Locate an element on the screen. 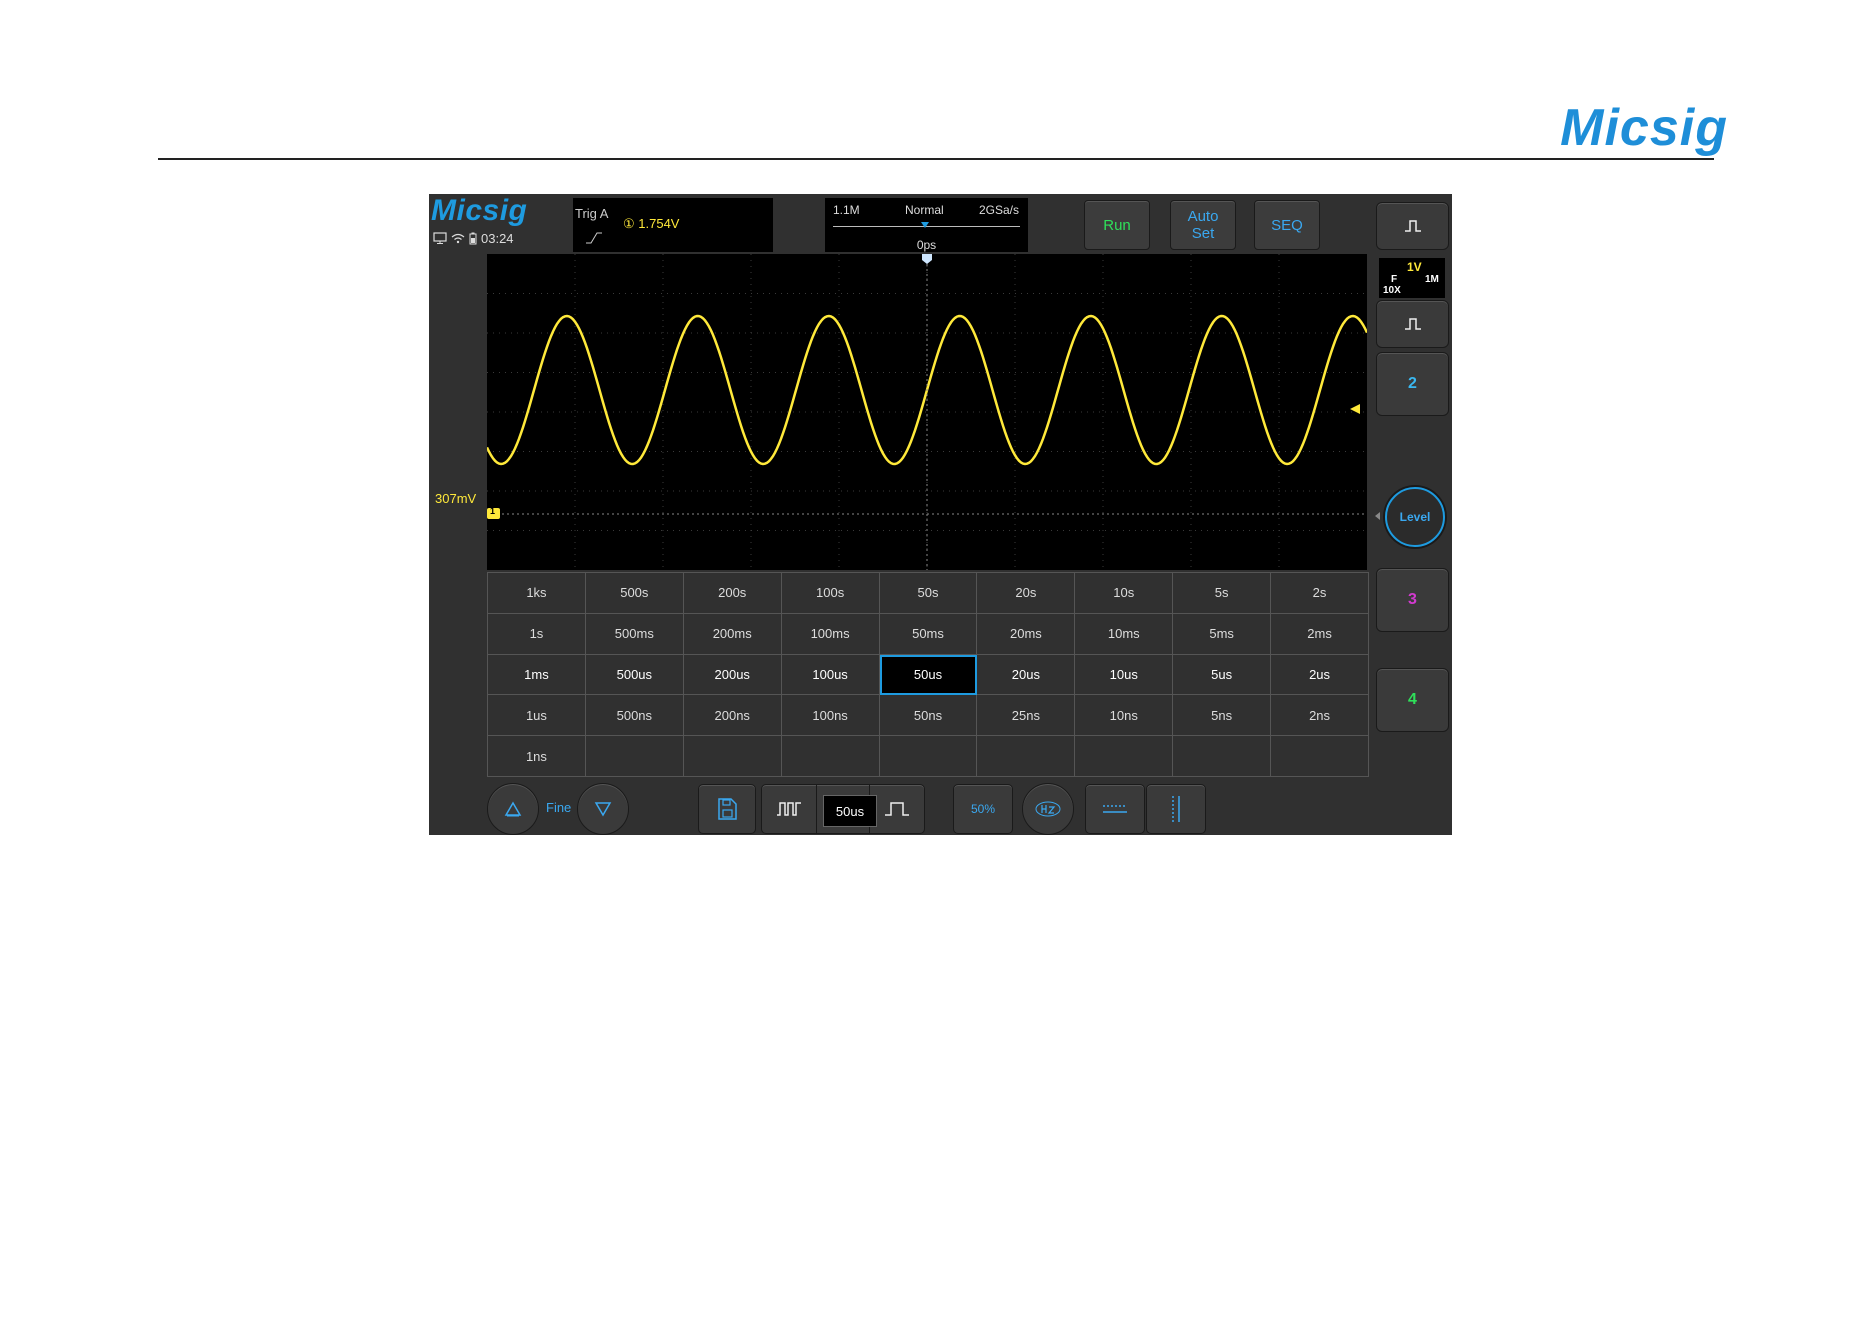  auto-set-label: Auto Set is located at coordinates (1203, 225).